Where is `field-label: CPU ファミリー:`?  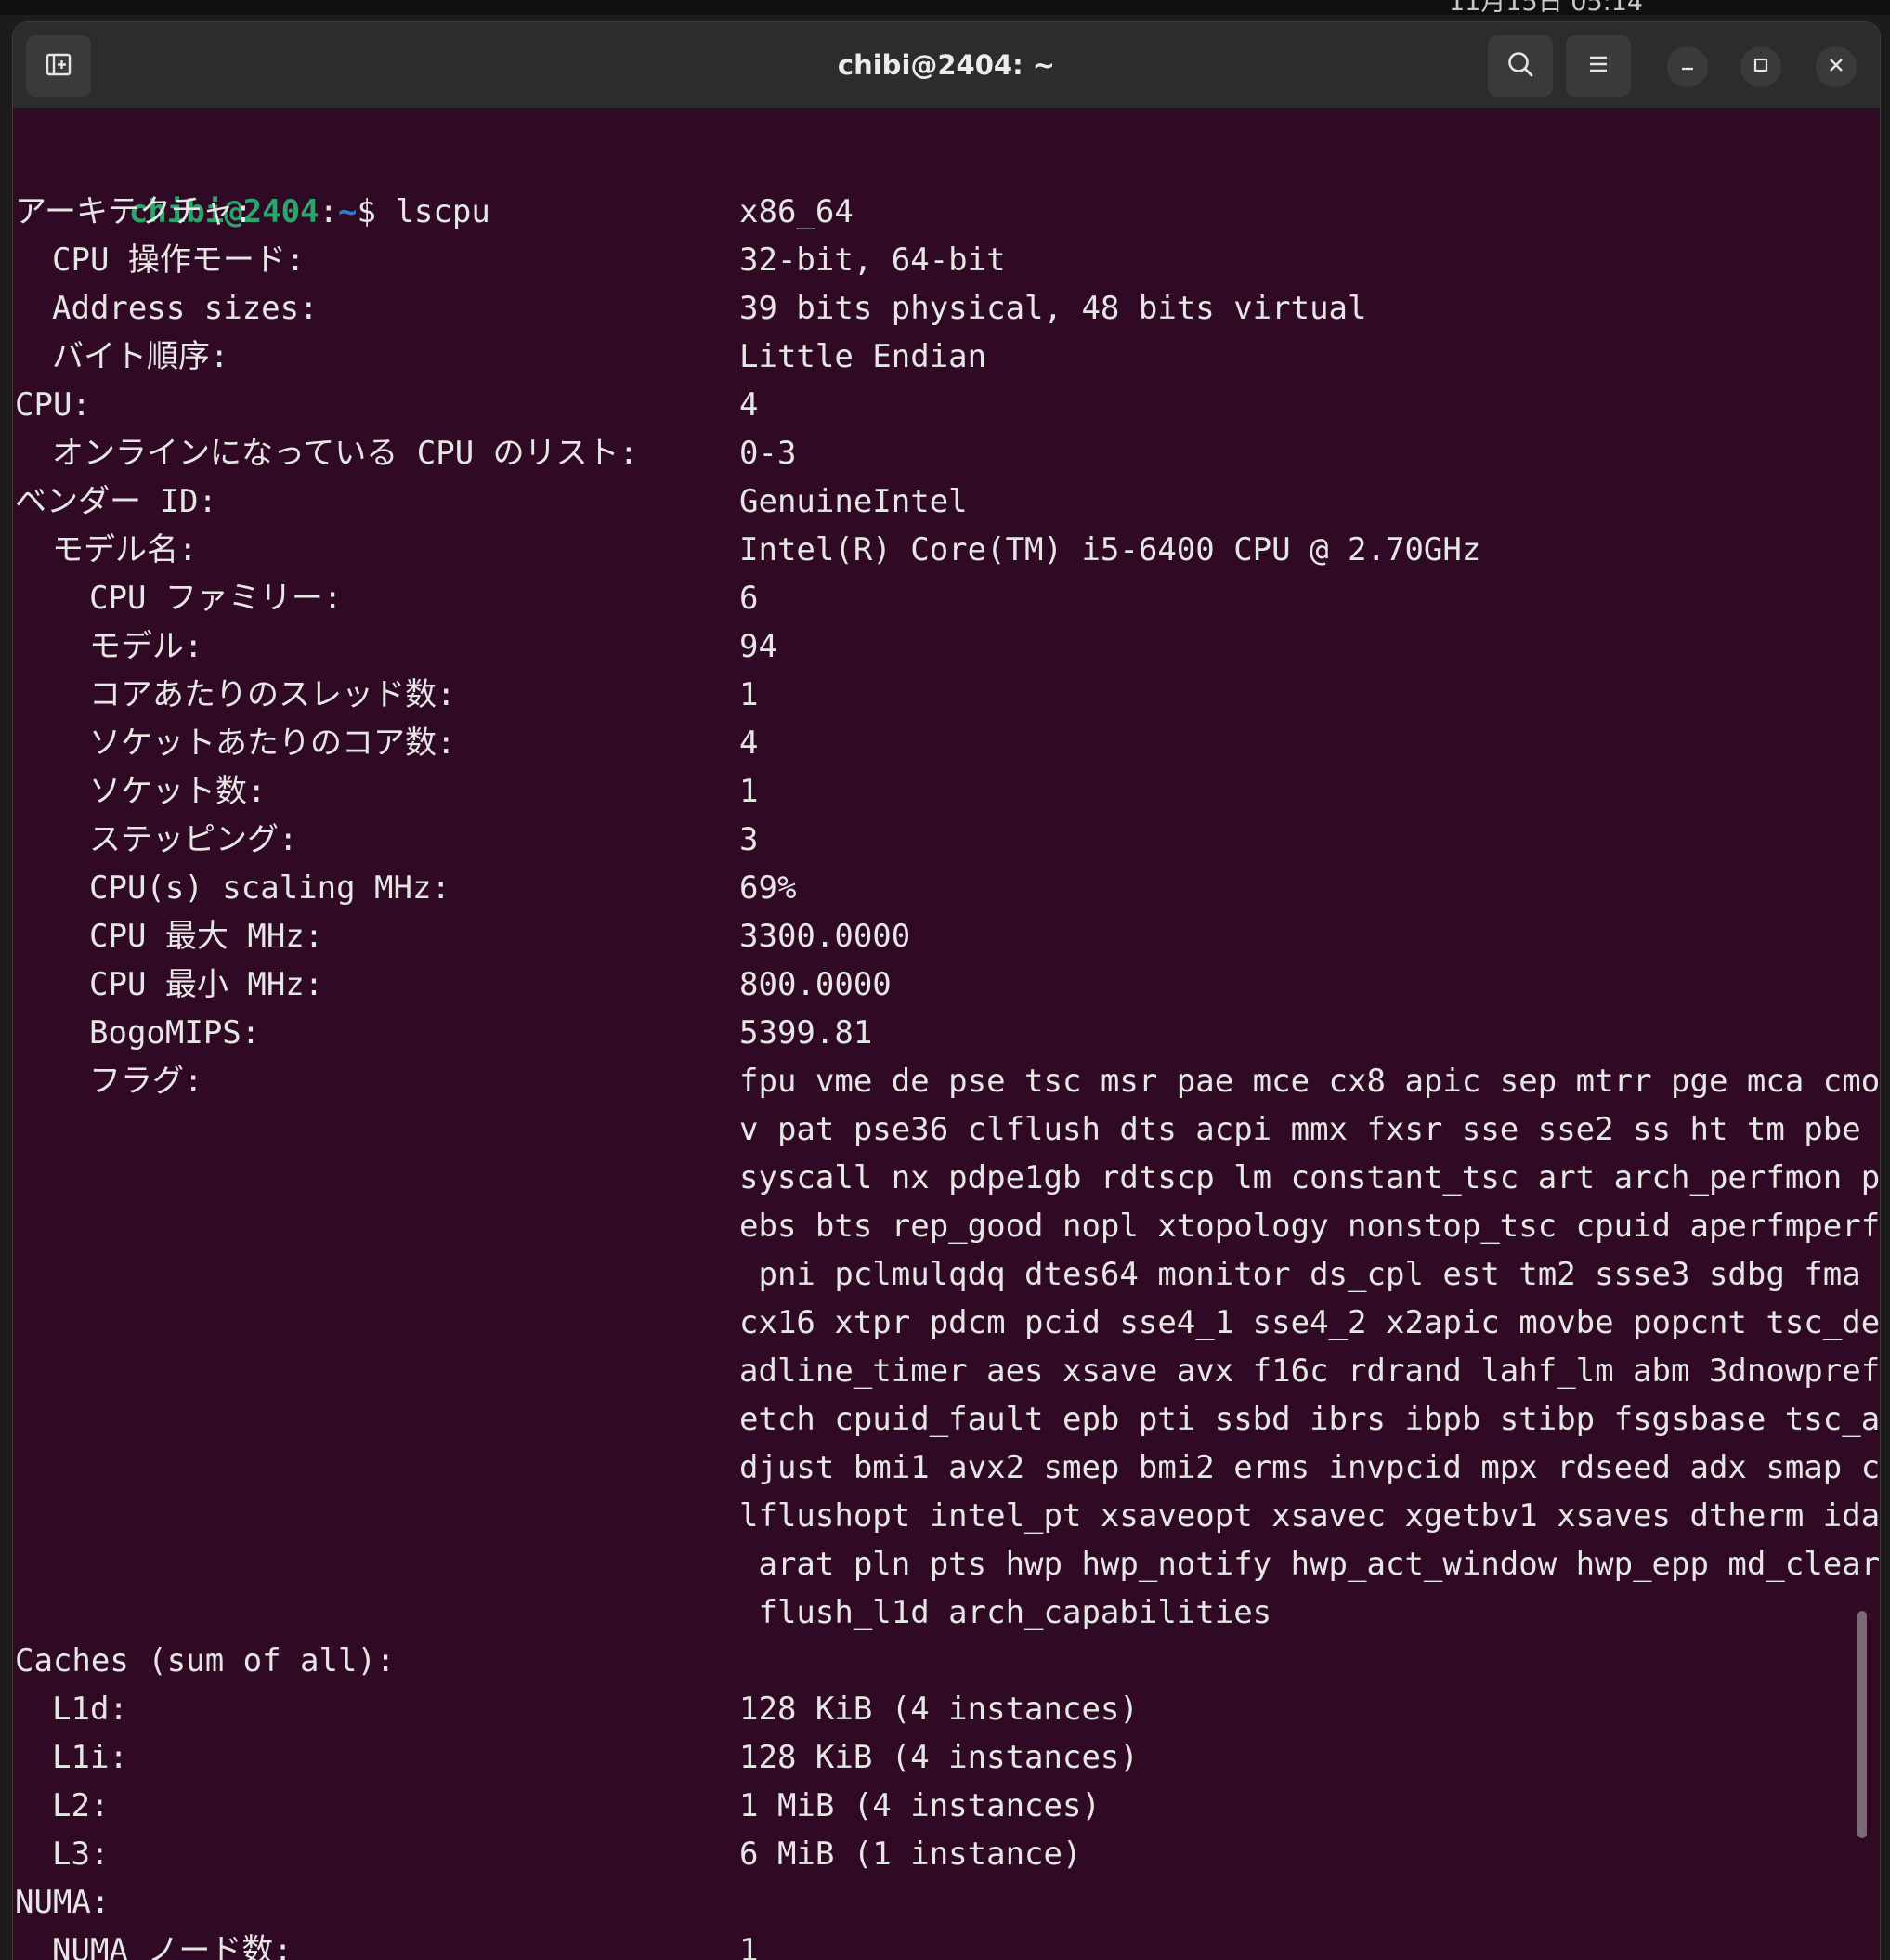 field-label: CPU ファミリー: is located at coordinates (216, 598).